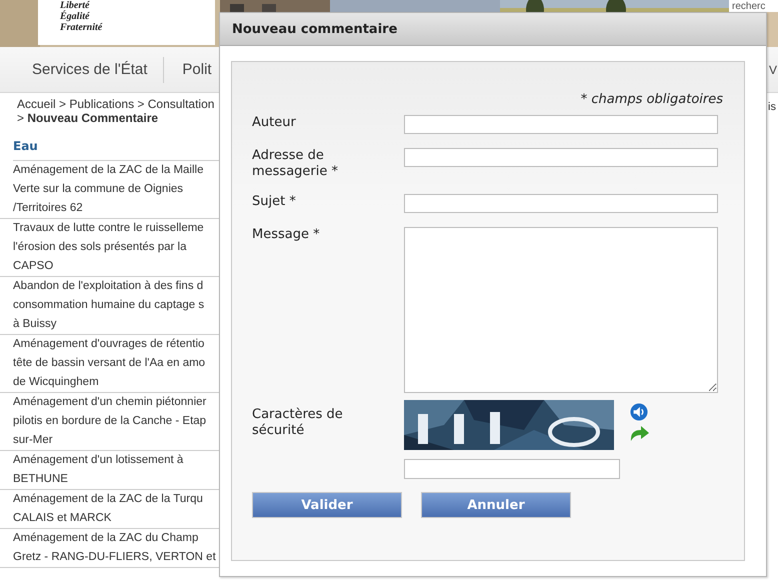 The image size is (778, 586). What do you see at coordinates (639, 434) in the screenshot?
I see `refresh-icon` at bounding box center [639, 434].